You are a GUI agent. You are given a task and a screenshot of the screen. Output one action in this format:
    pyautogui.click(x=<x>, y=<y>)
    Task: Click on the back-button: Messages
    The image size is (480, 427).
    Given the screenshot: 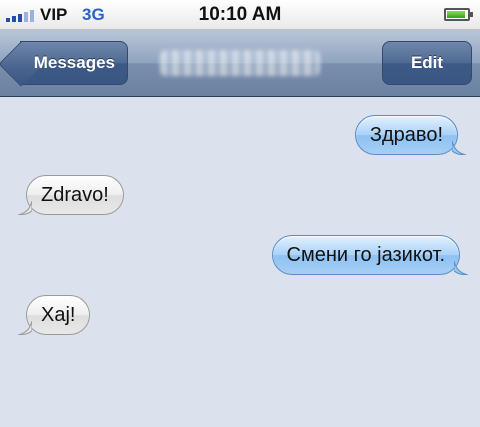 What is the action you would take?
    pyautogui.click(x=74, y=63)
    